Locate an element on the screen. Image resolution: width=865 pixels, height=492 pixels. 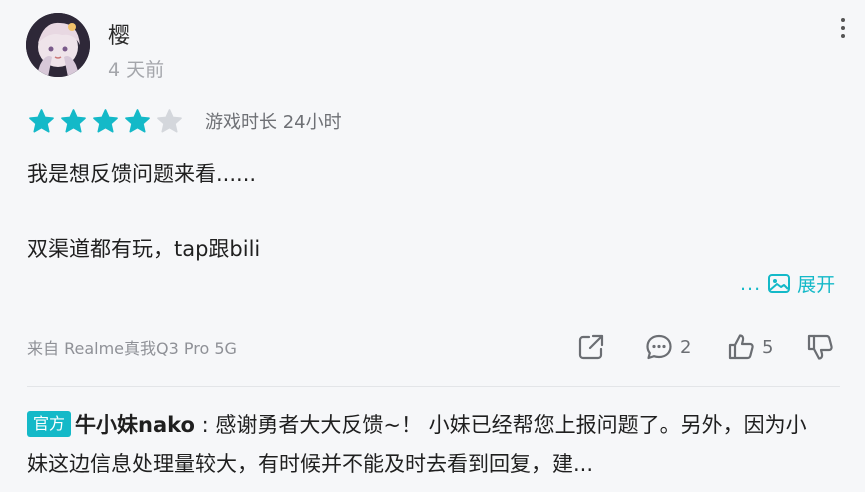
share-button is located at coordinates (591, 347).